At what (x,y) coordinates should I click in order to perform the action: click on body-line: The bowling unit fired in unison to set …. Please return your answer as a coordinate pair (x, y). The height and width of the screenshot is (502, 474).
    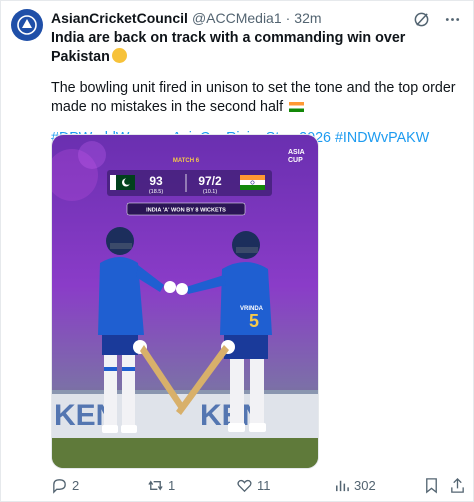
    Looking at the image, I should click on (257, 98).